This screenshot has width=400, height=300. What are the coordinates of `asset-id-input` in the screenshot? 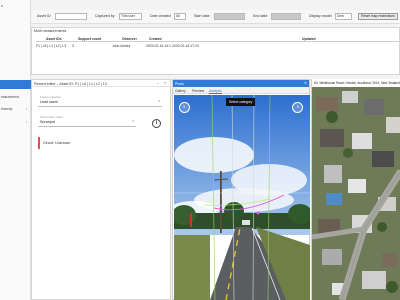 It's located at (71, 16).